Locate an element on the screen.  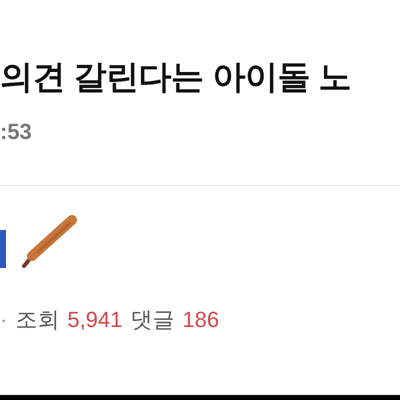
stat-count: 5,941 is located at coordinates (94, 320).